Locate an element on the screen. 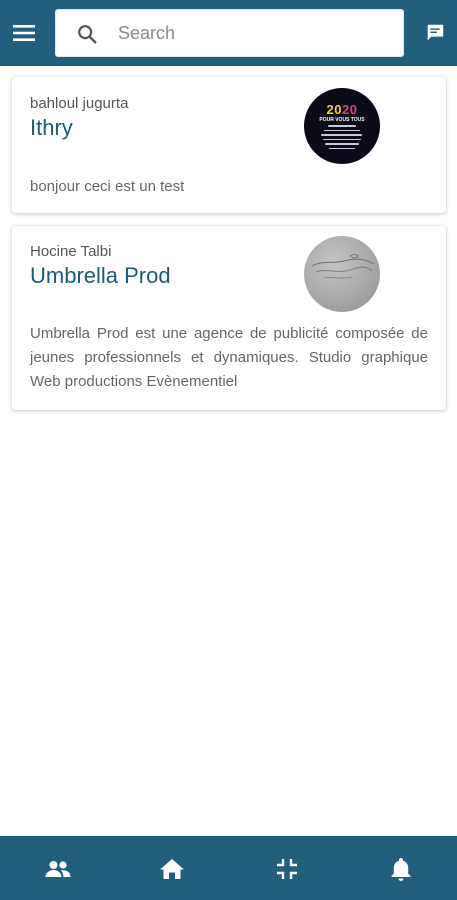  menu-button is located at coordinates (24, 33).